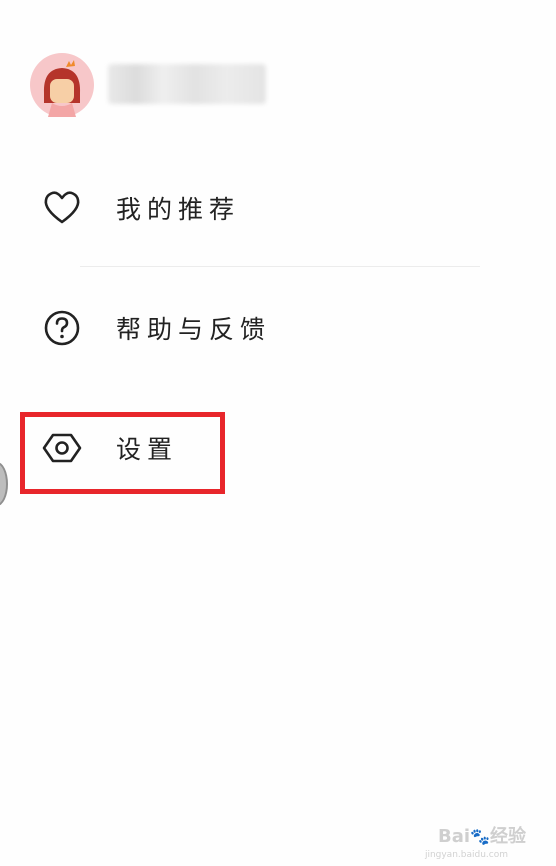 Image resolution: width=556 pixels, height=866 pixels. I want to click on watermark-text: Bai, so click(454, 836).